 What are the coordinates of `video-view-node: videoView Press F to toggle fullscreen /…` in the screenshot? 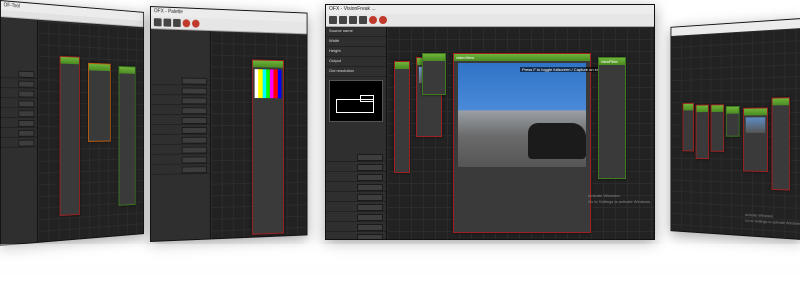 It's located at (522, 143).